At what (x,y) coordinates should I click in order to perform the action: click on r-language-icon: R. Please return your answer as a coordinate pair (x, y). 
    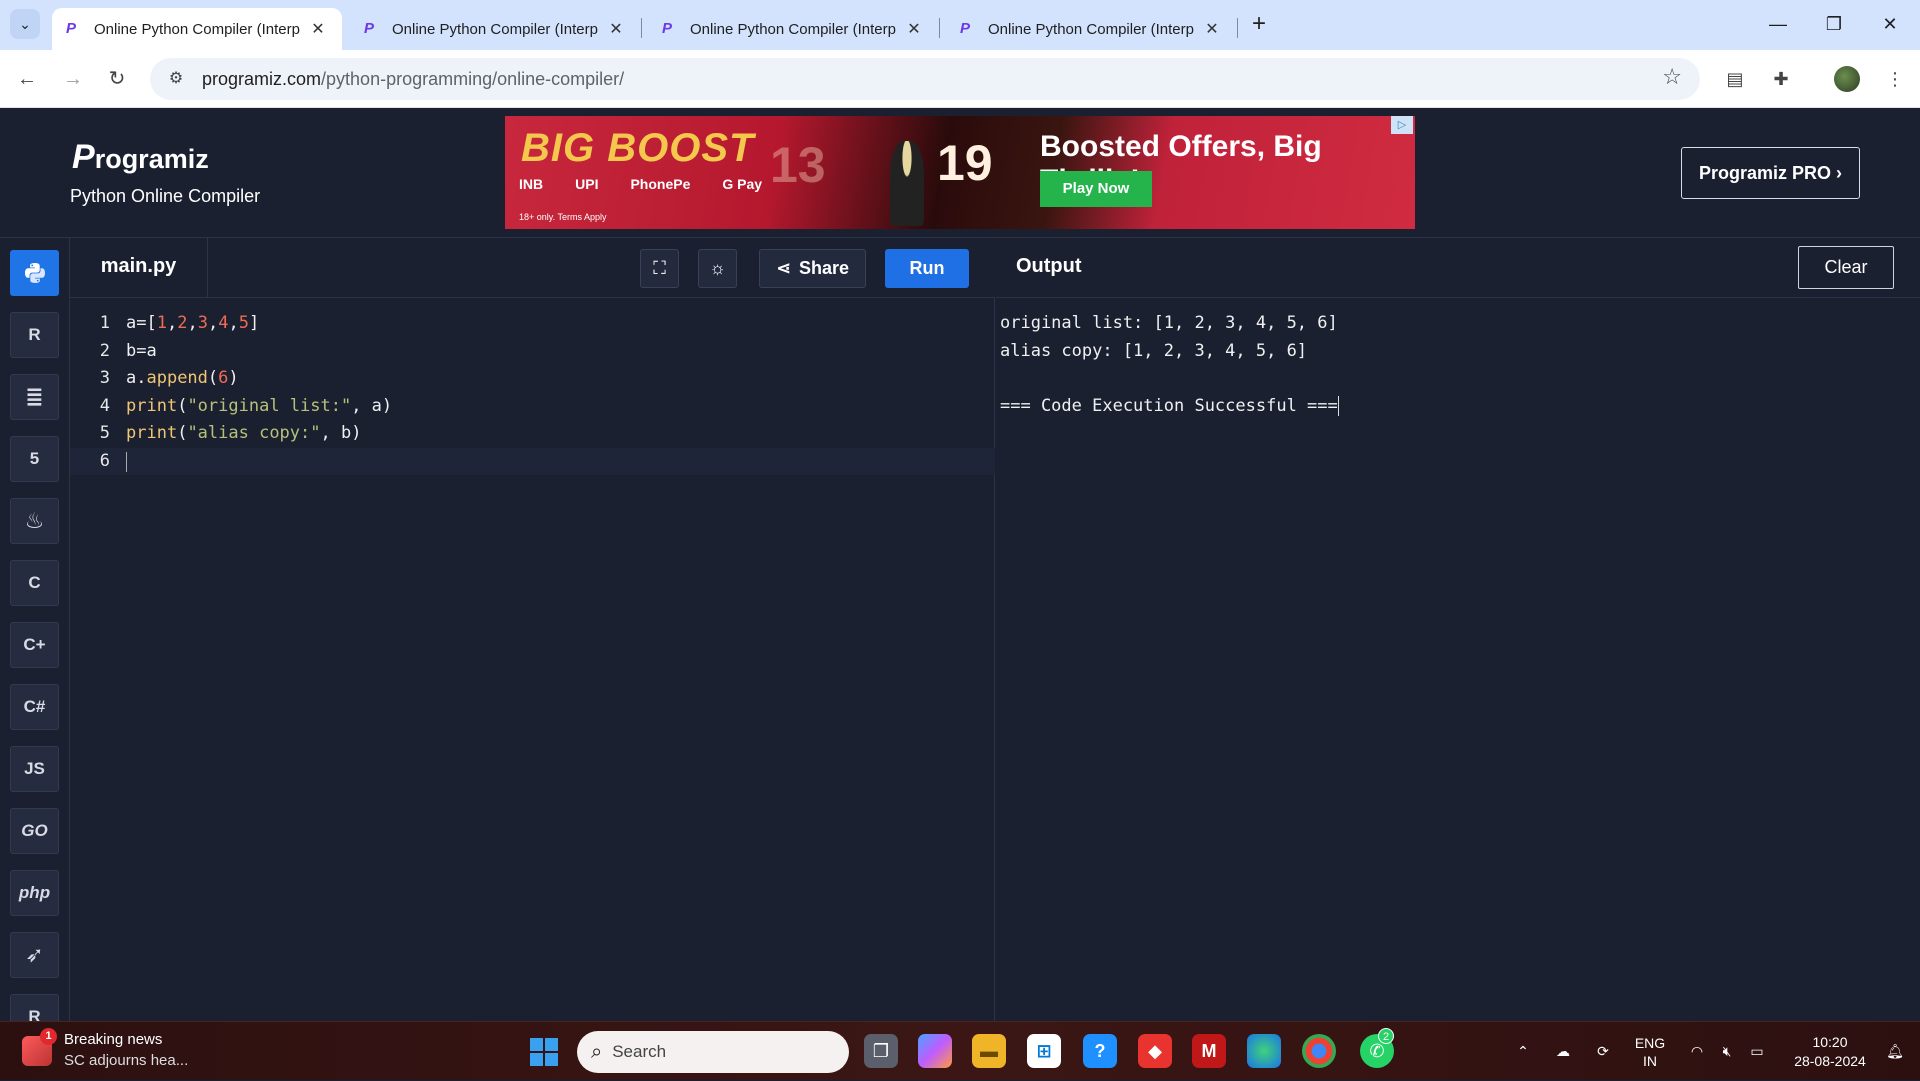
    Looking at the image, I should click on (34, 335).